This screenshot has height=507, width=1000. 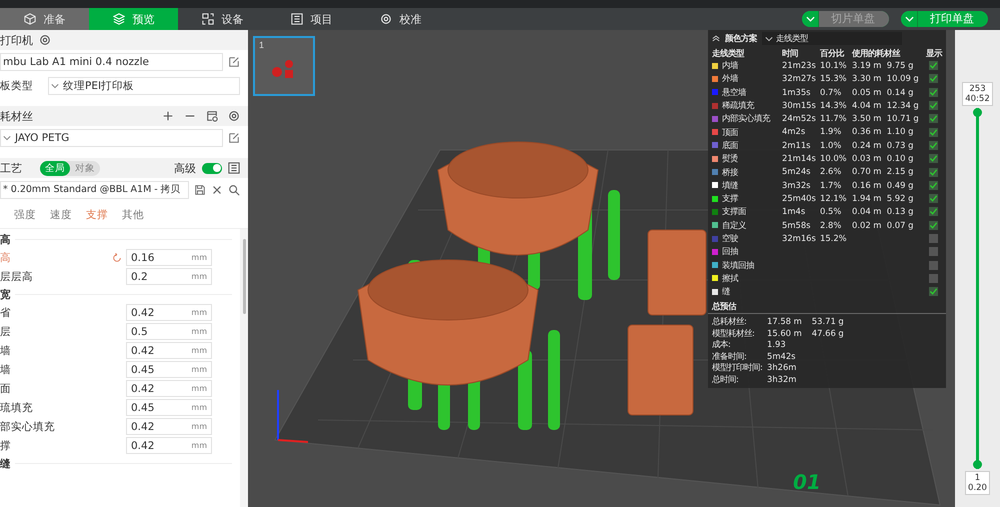 What do you see at coordinates (11, 168) in the screenshot?
I see `section-title: 工艺` at bounding box center [11, 168].